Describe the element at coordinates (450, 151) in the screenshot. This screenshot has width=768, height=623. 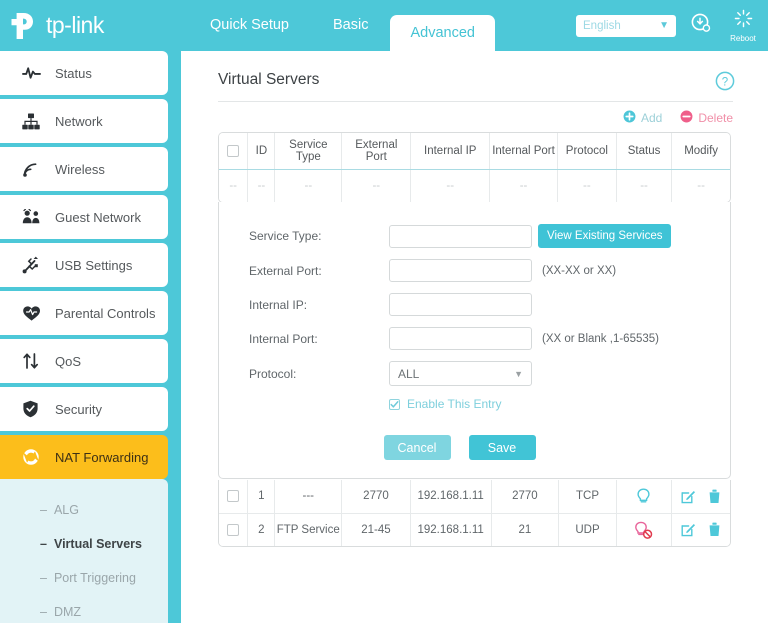
I see `header-internal-ip: Internal IP` at that location.